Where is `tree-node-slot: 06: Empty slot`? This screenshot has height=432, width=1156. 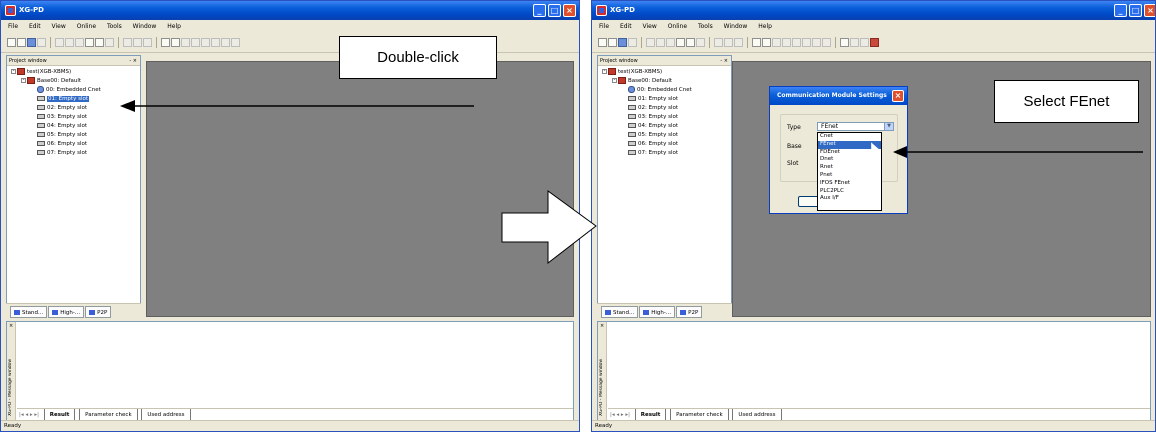
tree-node-slot: 06: Empty slot is located at coordinates (664, 144).